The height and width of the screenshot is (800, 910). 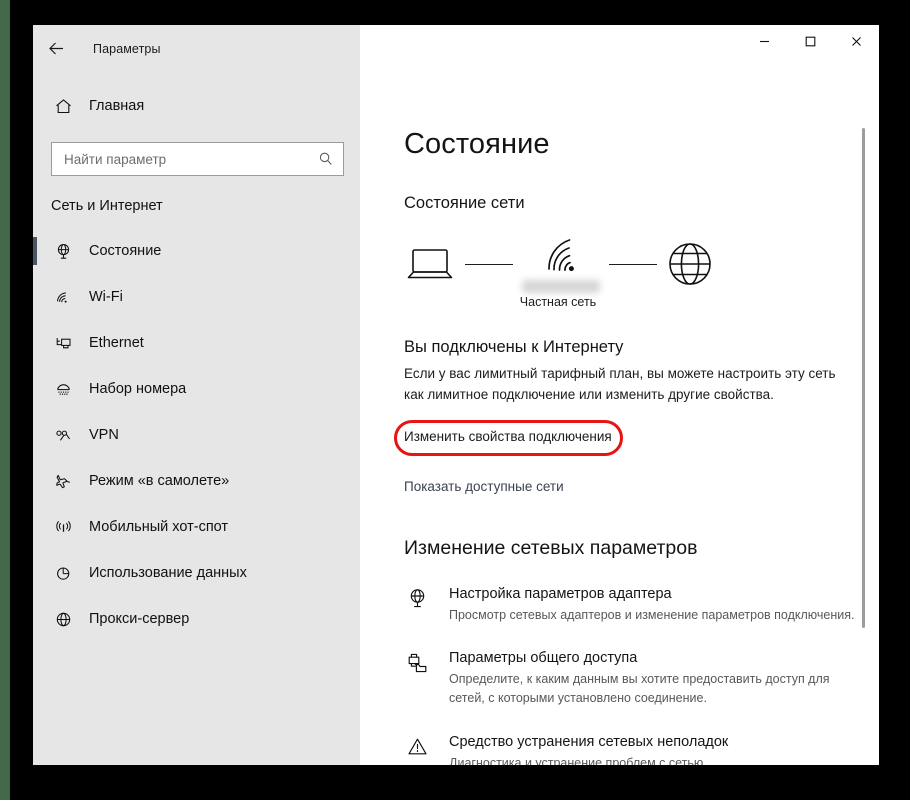 What do you see at coordinates (106, 297) in the screenshot?
I see `sidebar-item-label: Wi-Fi` at bounding box center [106, 297].